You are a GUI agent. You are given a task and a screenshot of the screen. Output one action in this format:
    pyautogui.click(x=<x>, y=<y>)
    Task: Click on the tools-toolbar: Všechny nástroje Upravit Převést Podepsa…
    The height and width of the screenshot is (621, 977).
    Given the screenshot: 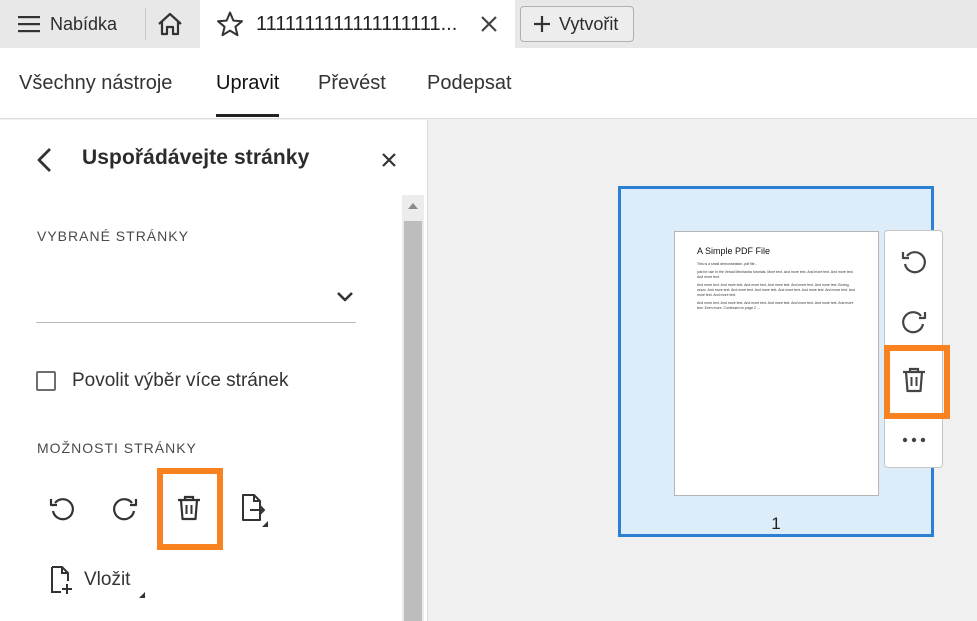 What is the action you would take?
    pyautogui.click(x=488, y=83)
    